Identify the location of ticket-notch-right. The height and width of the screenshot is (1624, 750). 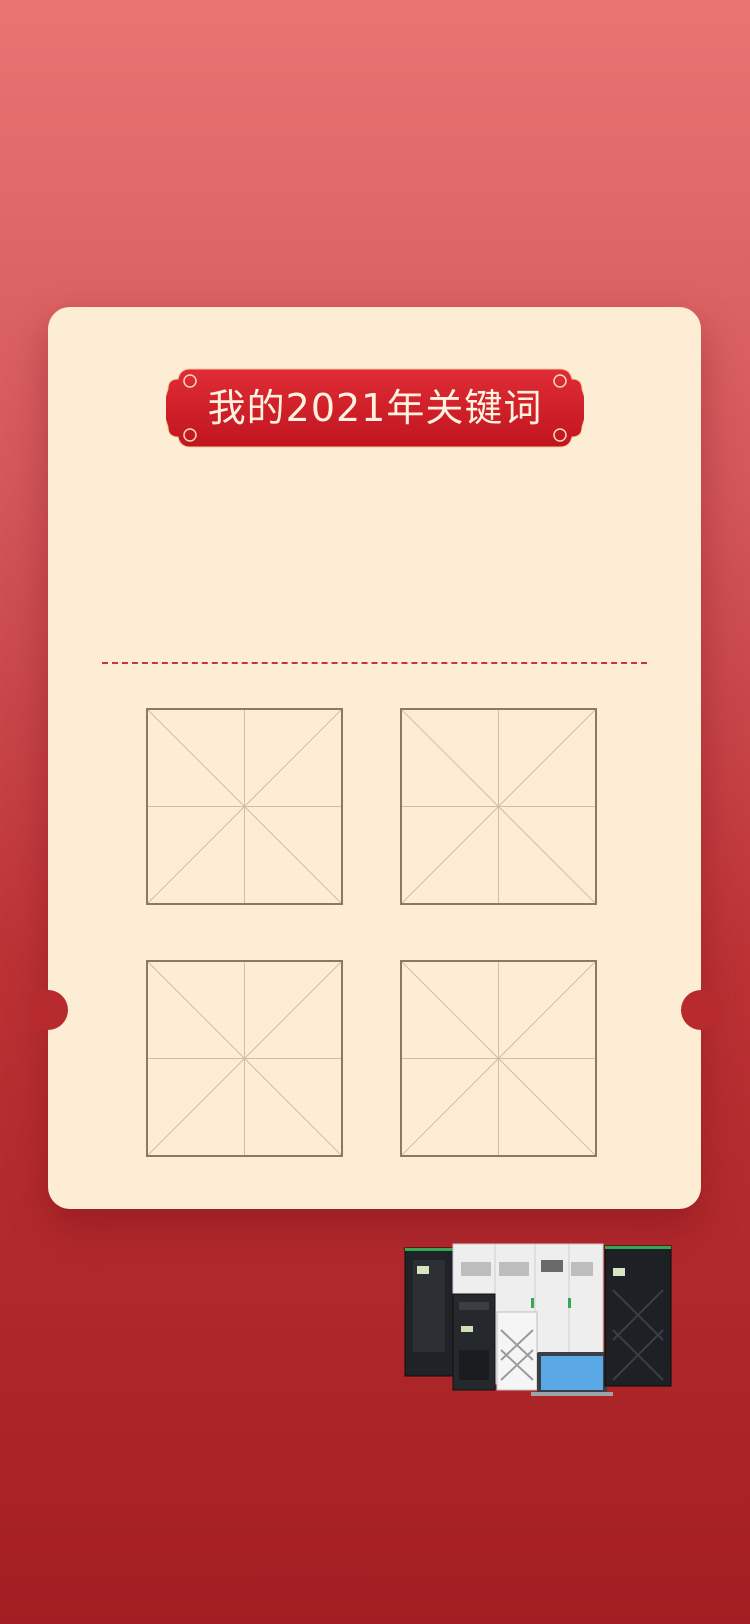
(701, 1010).